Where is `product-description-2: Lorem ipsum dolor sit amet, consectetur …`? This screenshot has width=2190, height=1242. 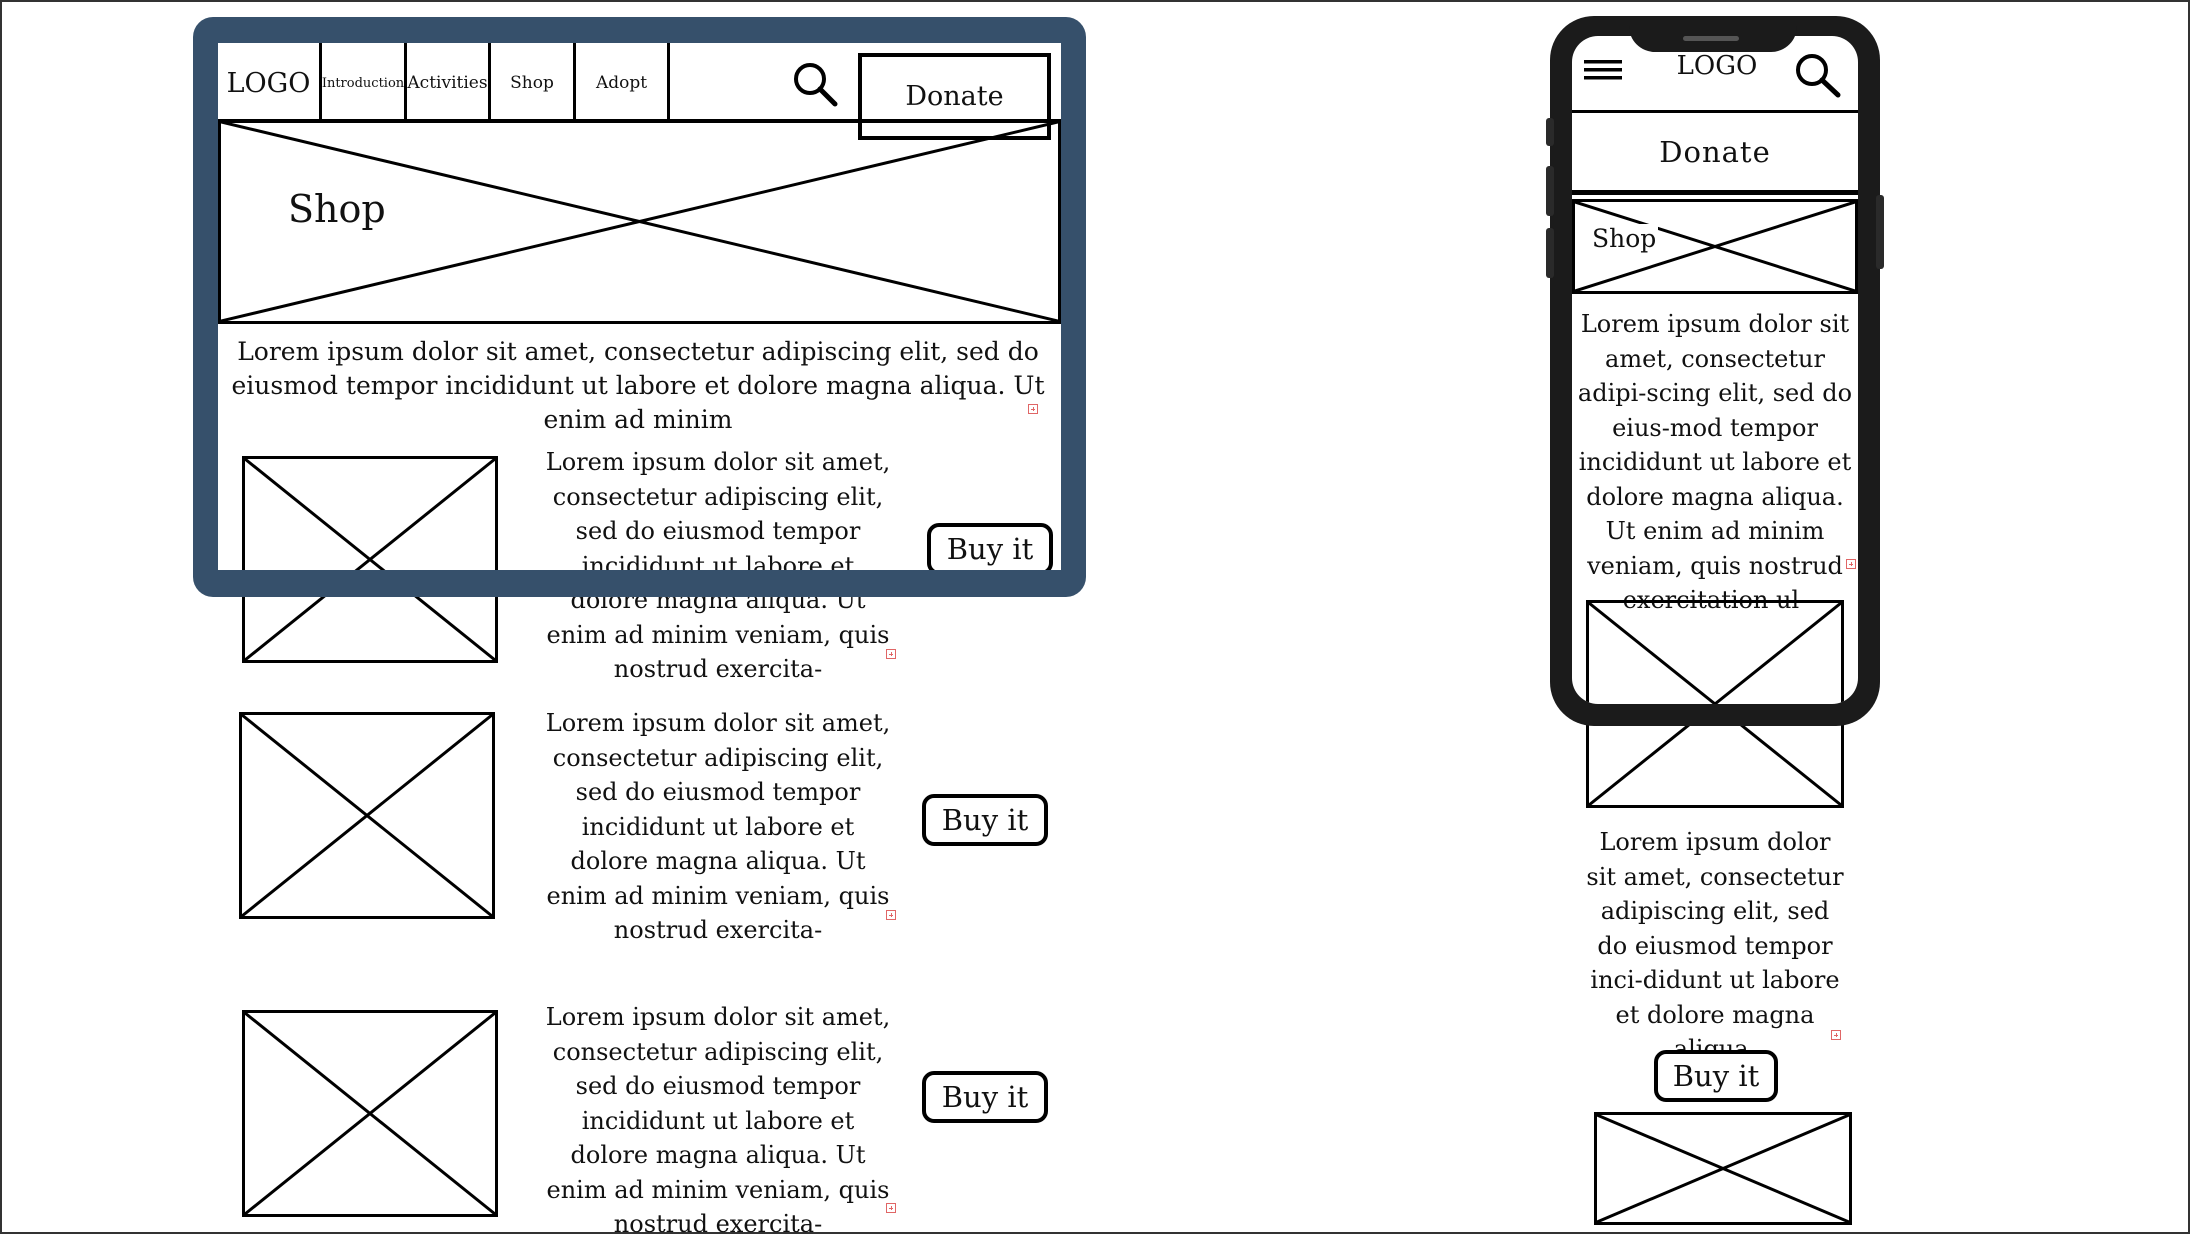 product-description-2: Lorem ipsum dolor sit amet, consectetur … is located at coordinates (718, 826).